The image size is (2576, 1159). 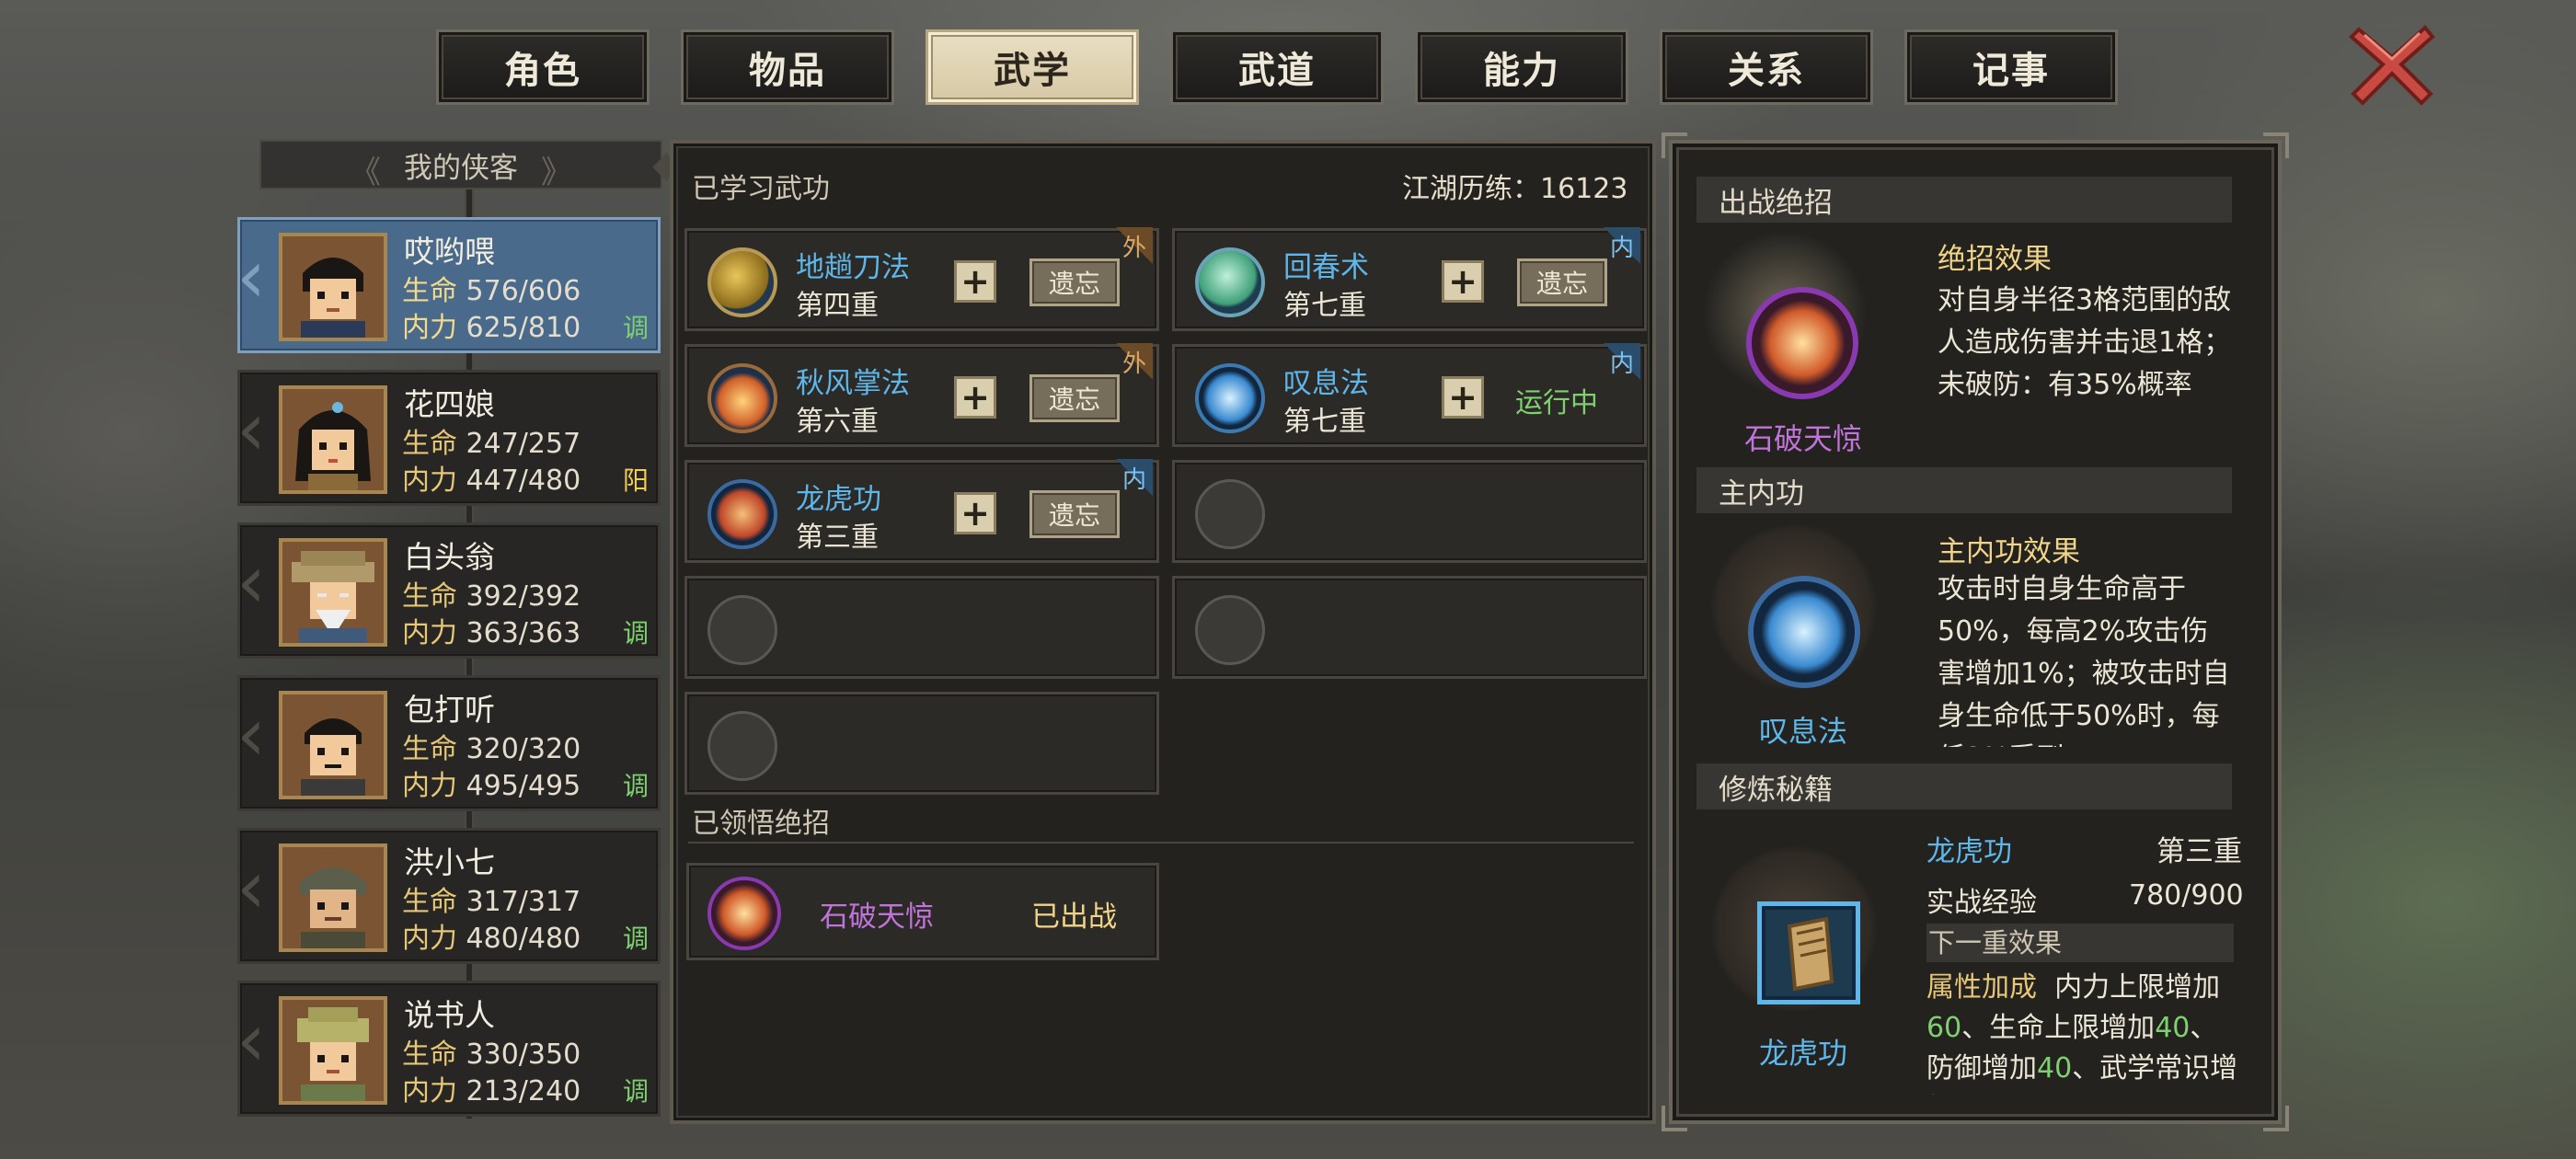 I want to click on hero-card: ‹ 花四娘 生命 247/257 内力 447/480 阳, so click(x=448, y=438).